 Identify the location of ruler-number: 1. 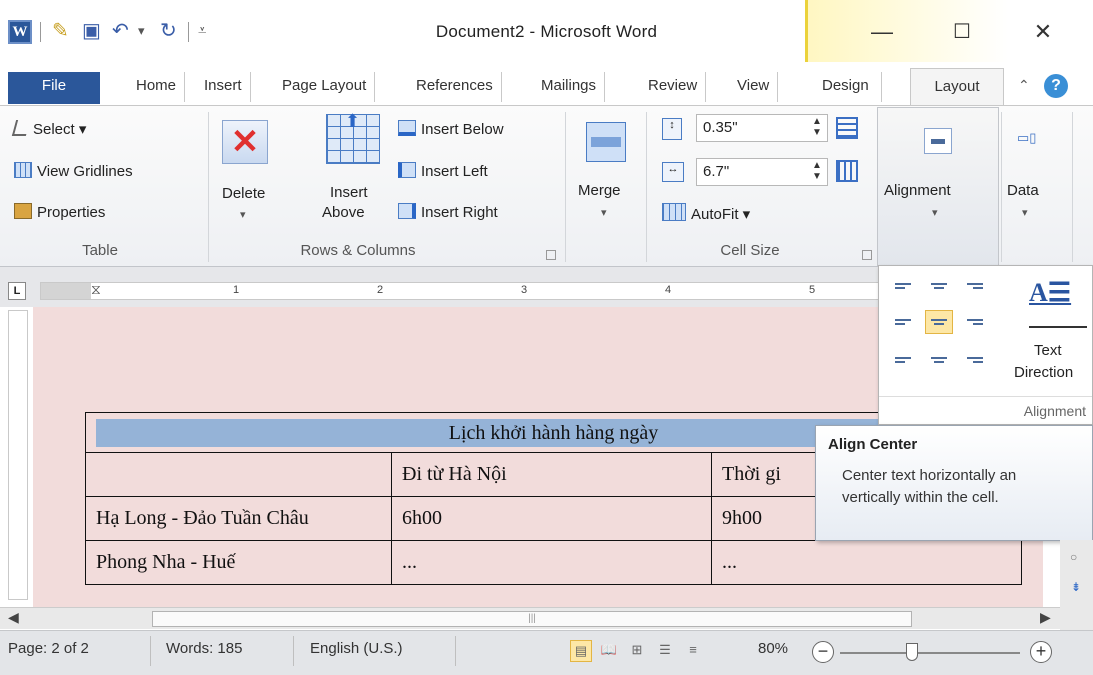
(236, 290).